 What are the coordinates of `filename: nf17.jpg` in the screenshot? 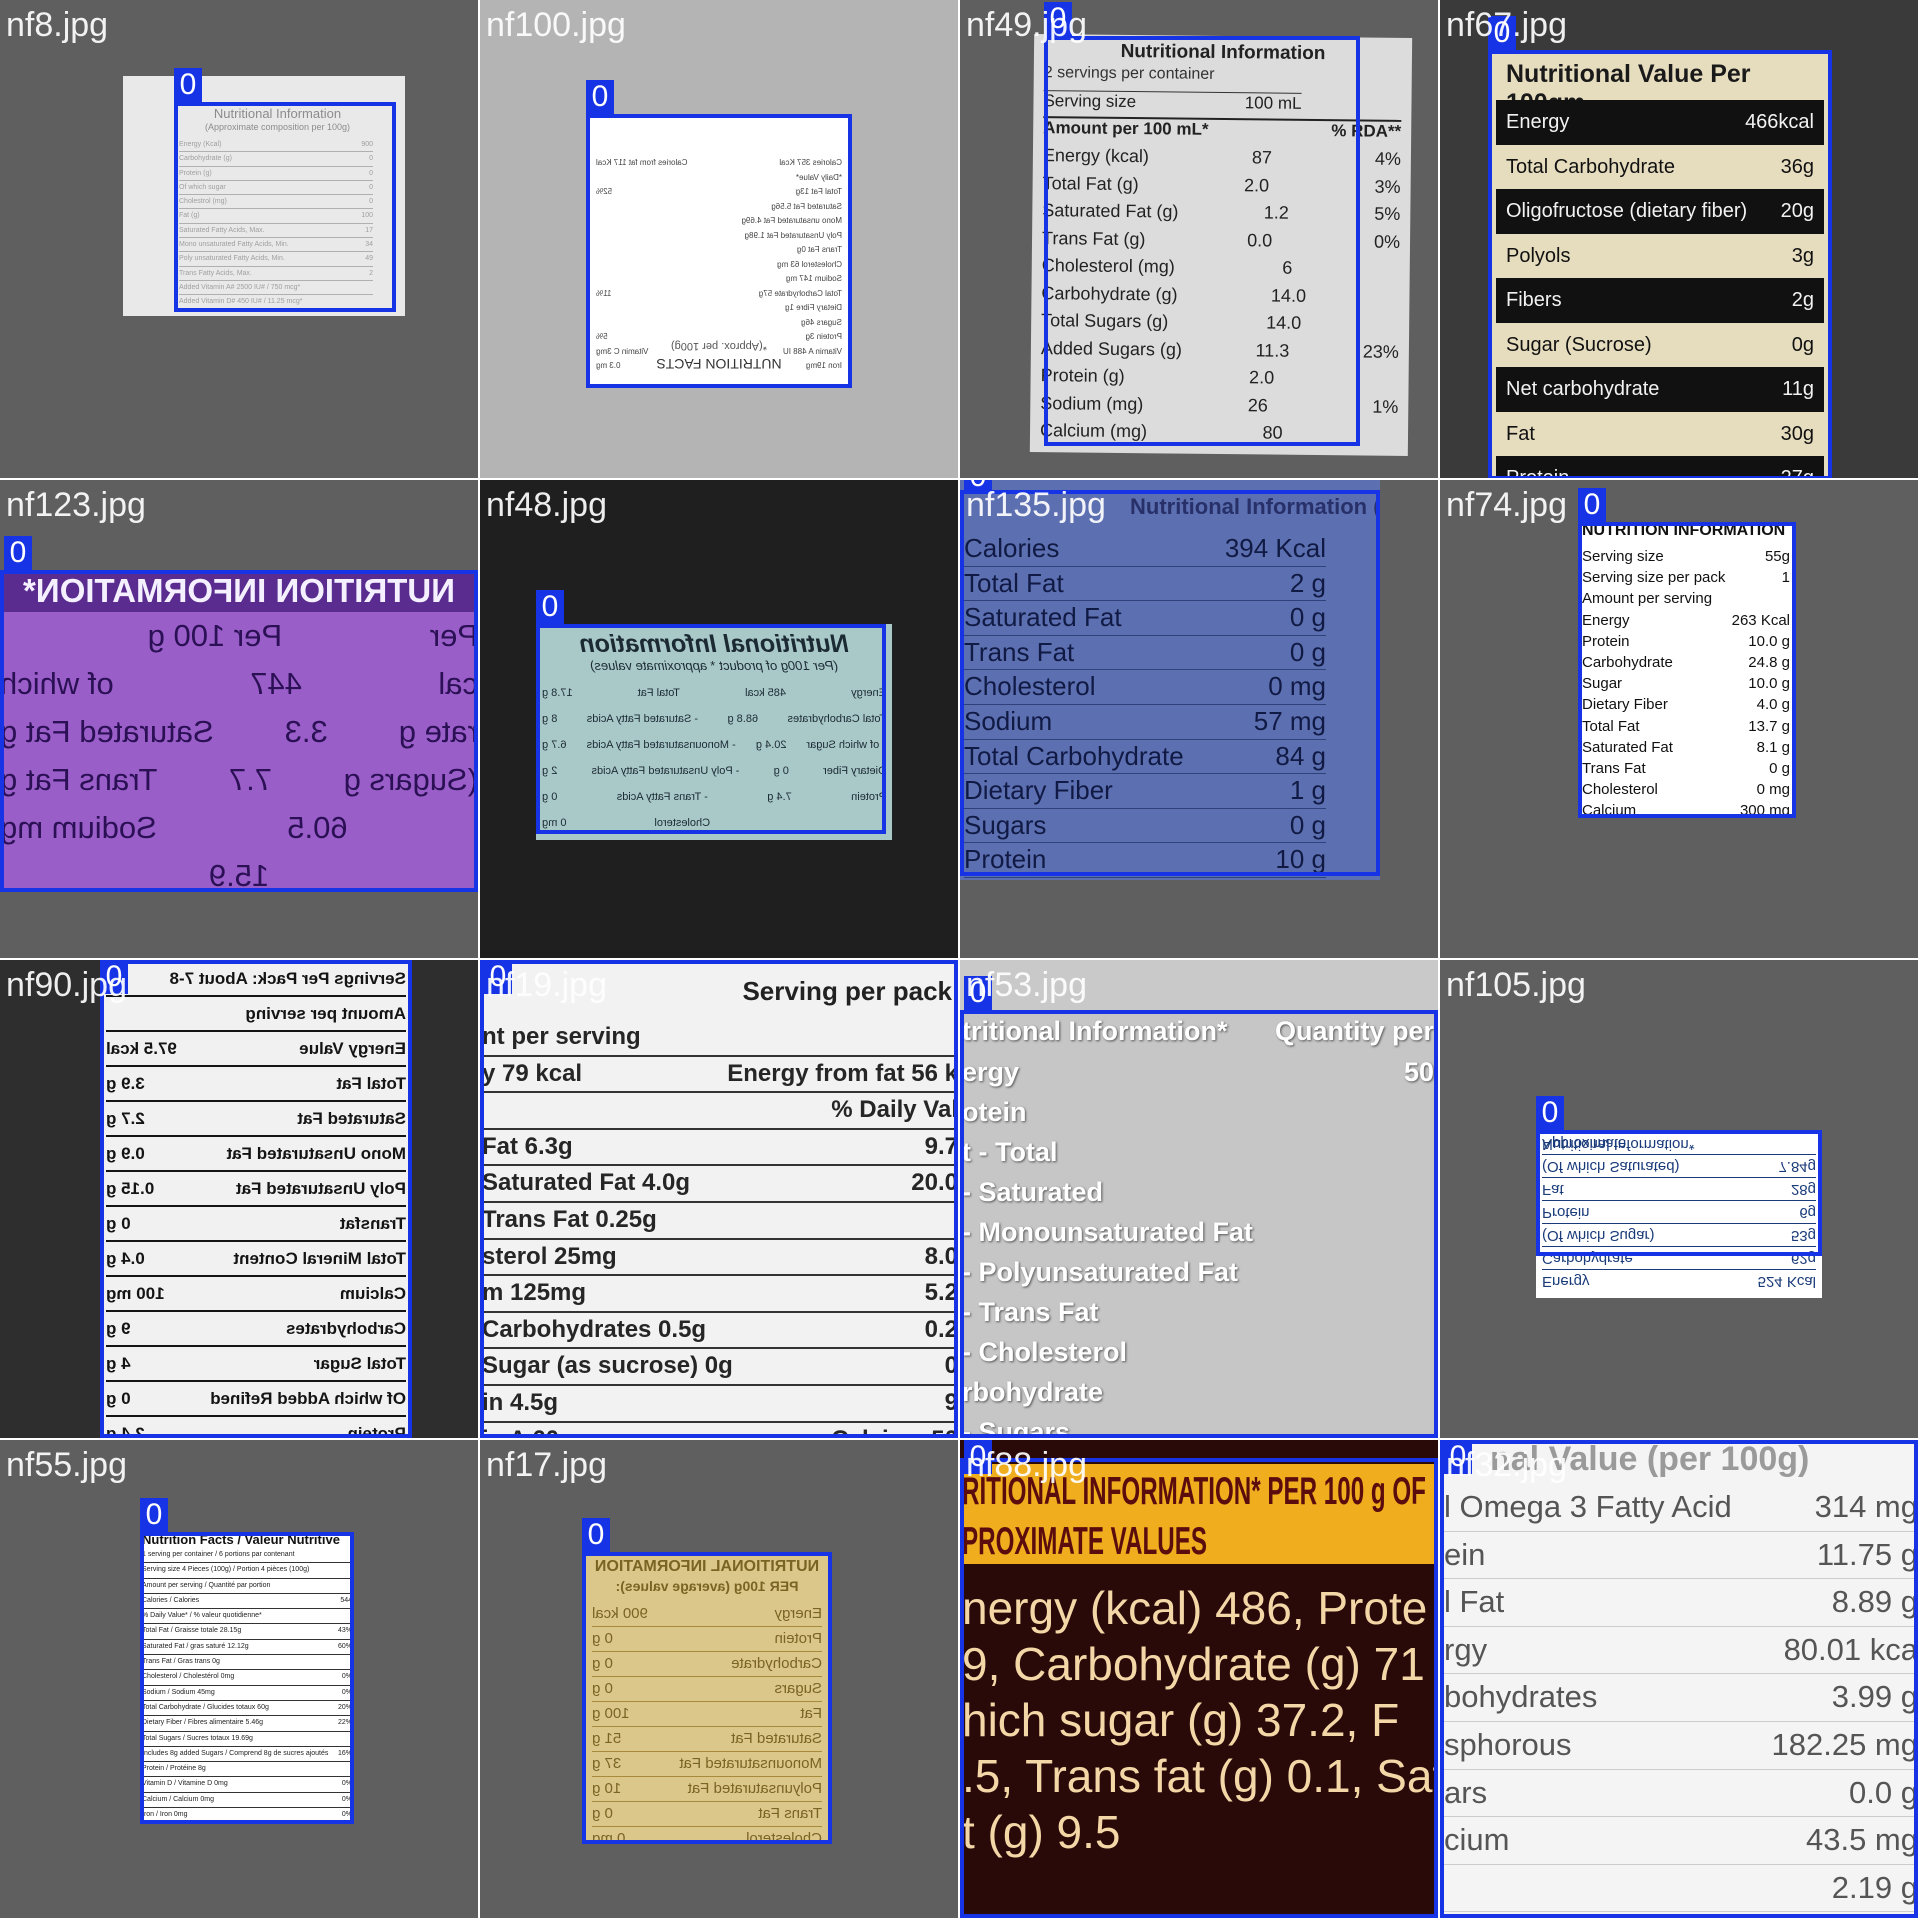 It's located at (546, 1465).